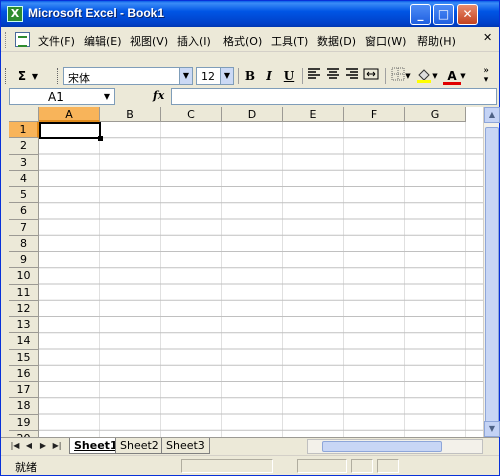  Describe the element at coordinates (24, 227) in the screenshot. I see `row-header-7: 7` at that location.